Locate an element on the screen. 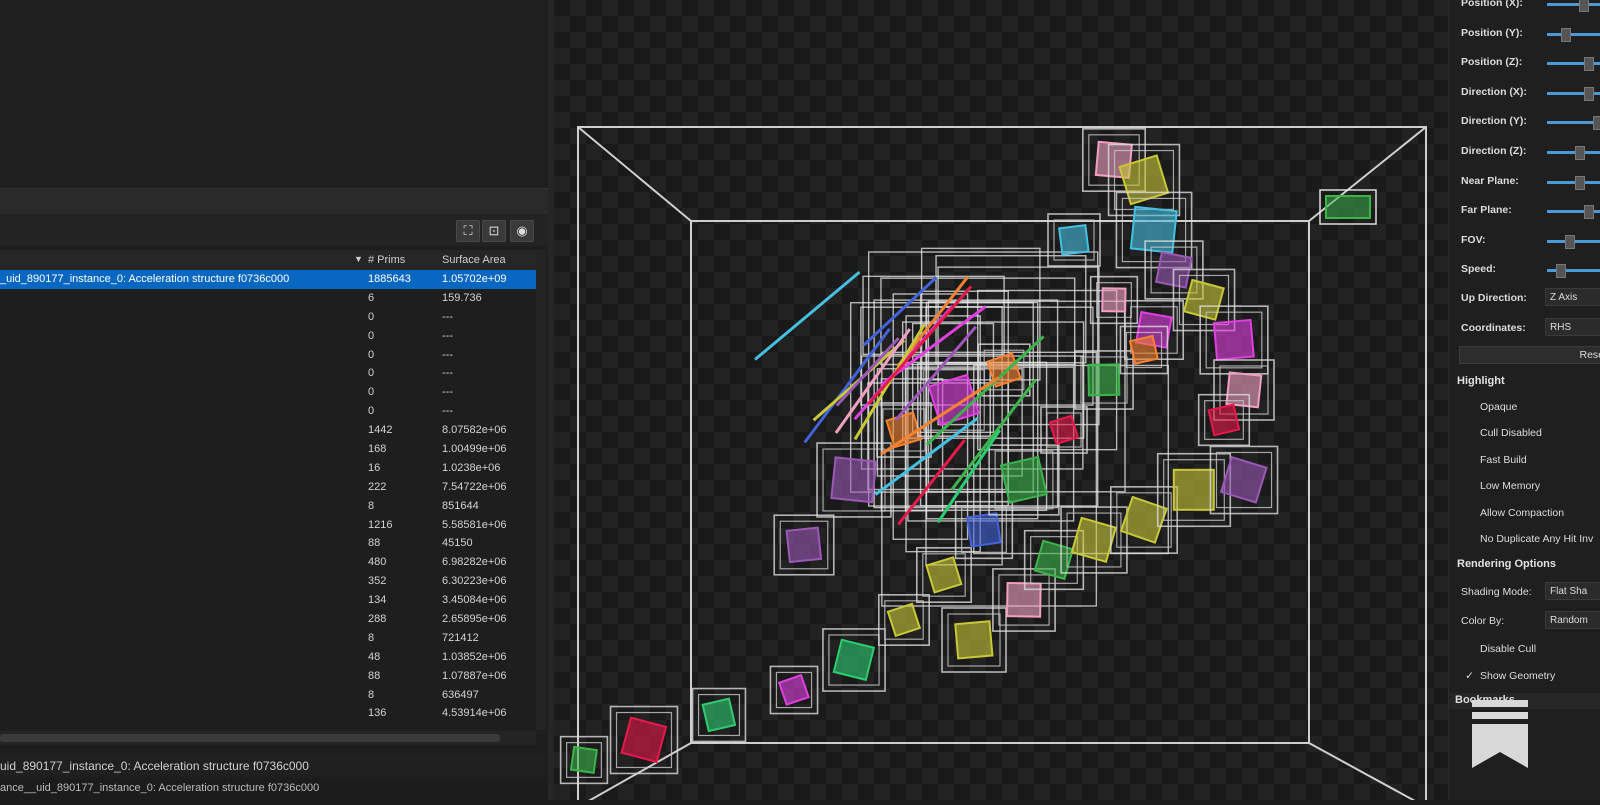 The width and height of the screenshot is (1600, 805). checkbox-label: Show Geometry is located at coordinates (1518, 676).